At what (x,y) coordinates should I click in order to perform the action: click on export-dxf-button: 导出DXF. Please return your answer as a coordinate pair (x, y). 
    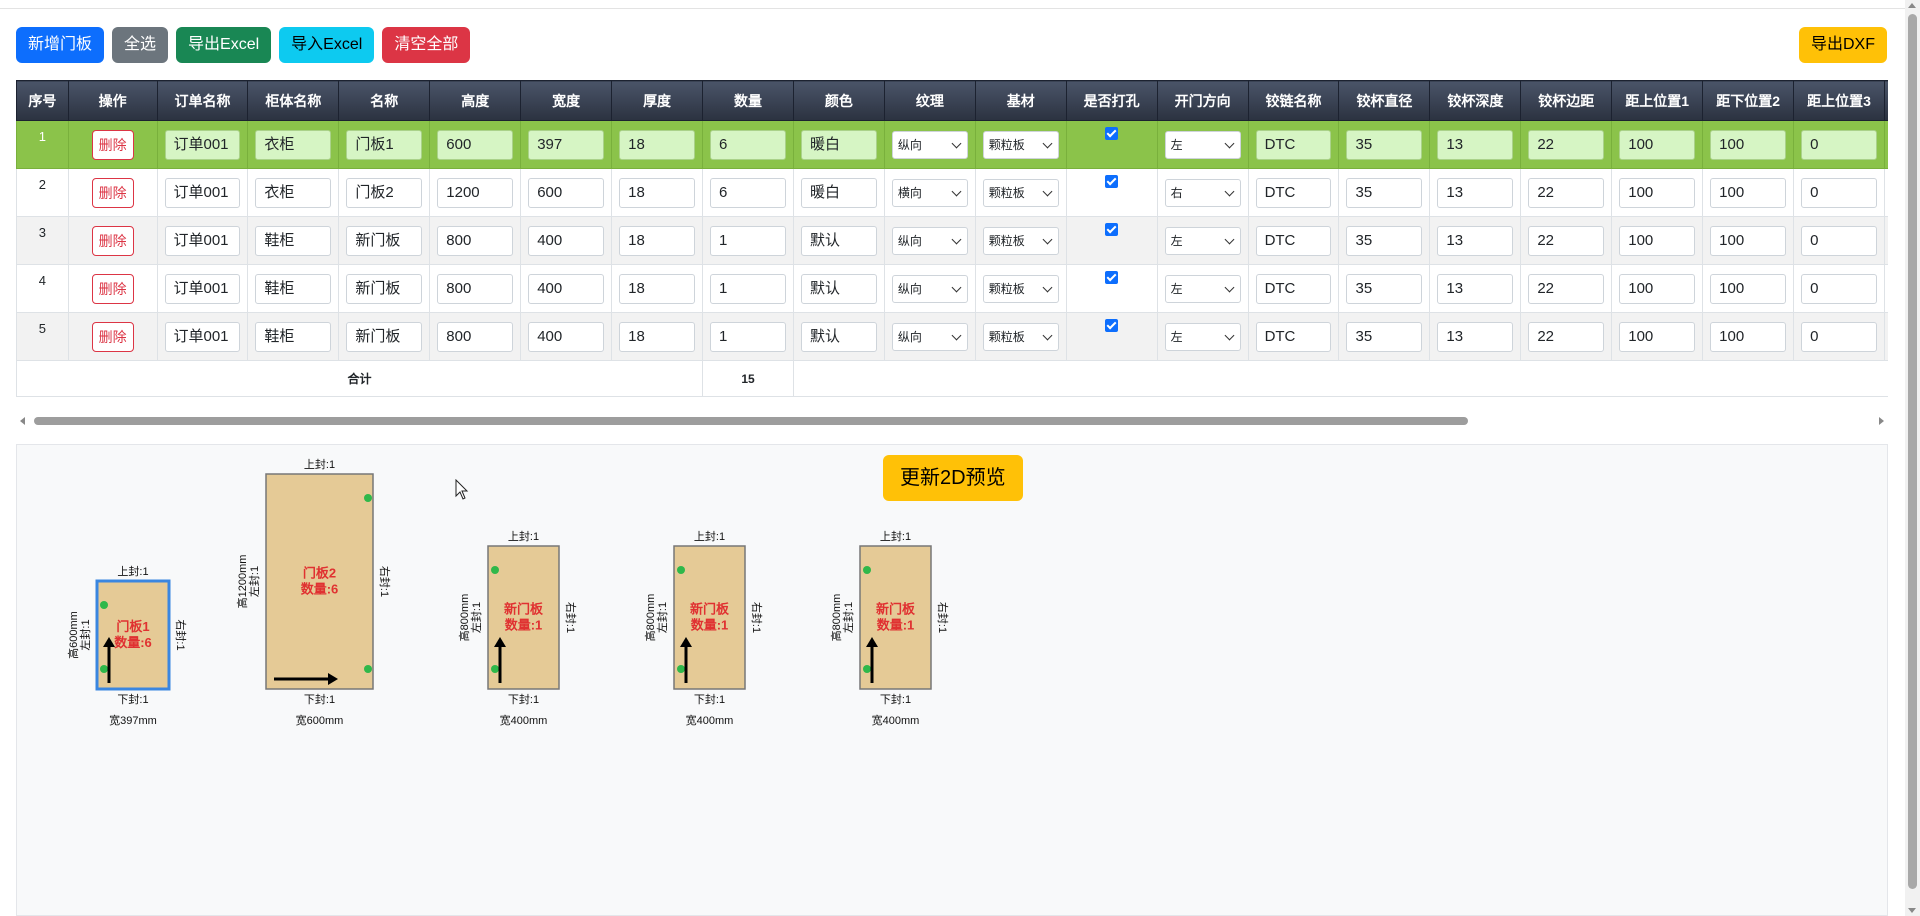
    Looking at the image, I should click on (1843, 45).